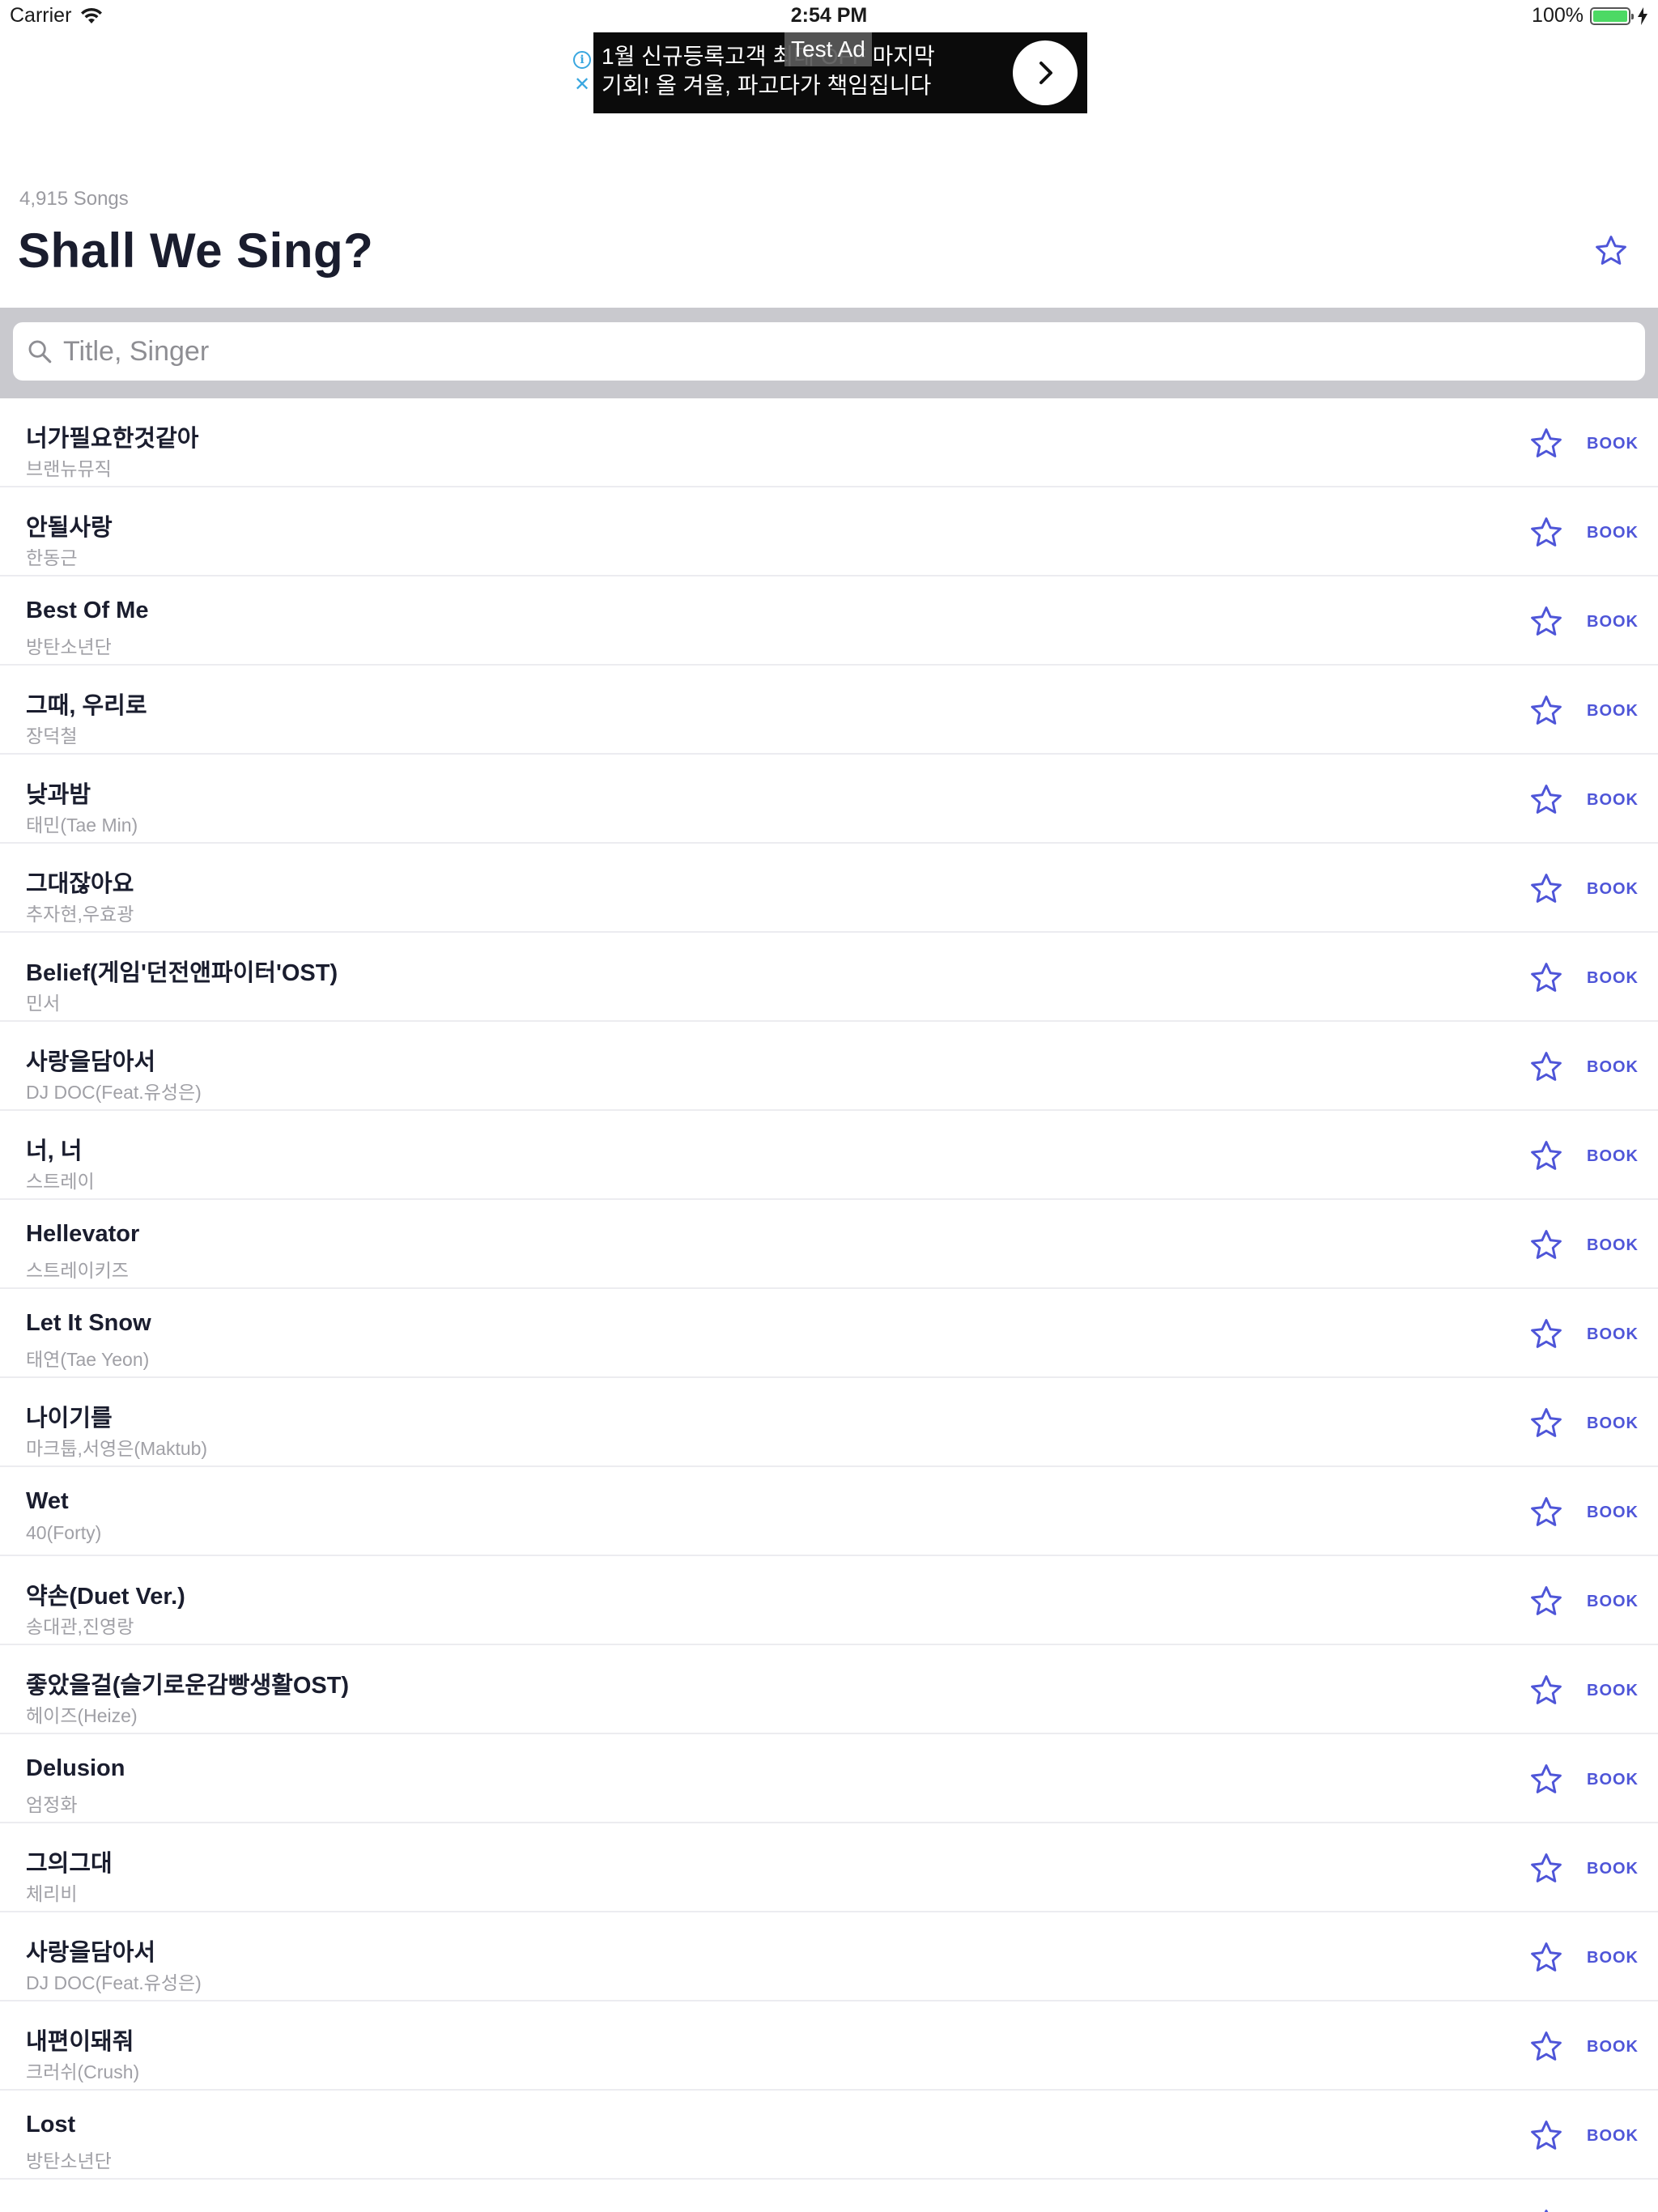 The image size is (1658, 2212). Describe the element at coordinates (582, 73) in the screenshot. I see `adchoices: i ✕` at that location.